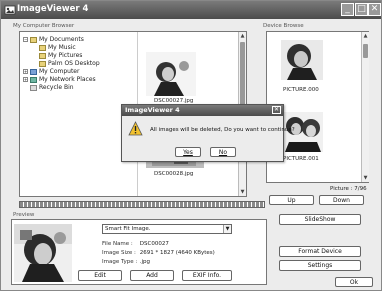  I want to click on app-icon, so click(10, 10).